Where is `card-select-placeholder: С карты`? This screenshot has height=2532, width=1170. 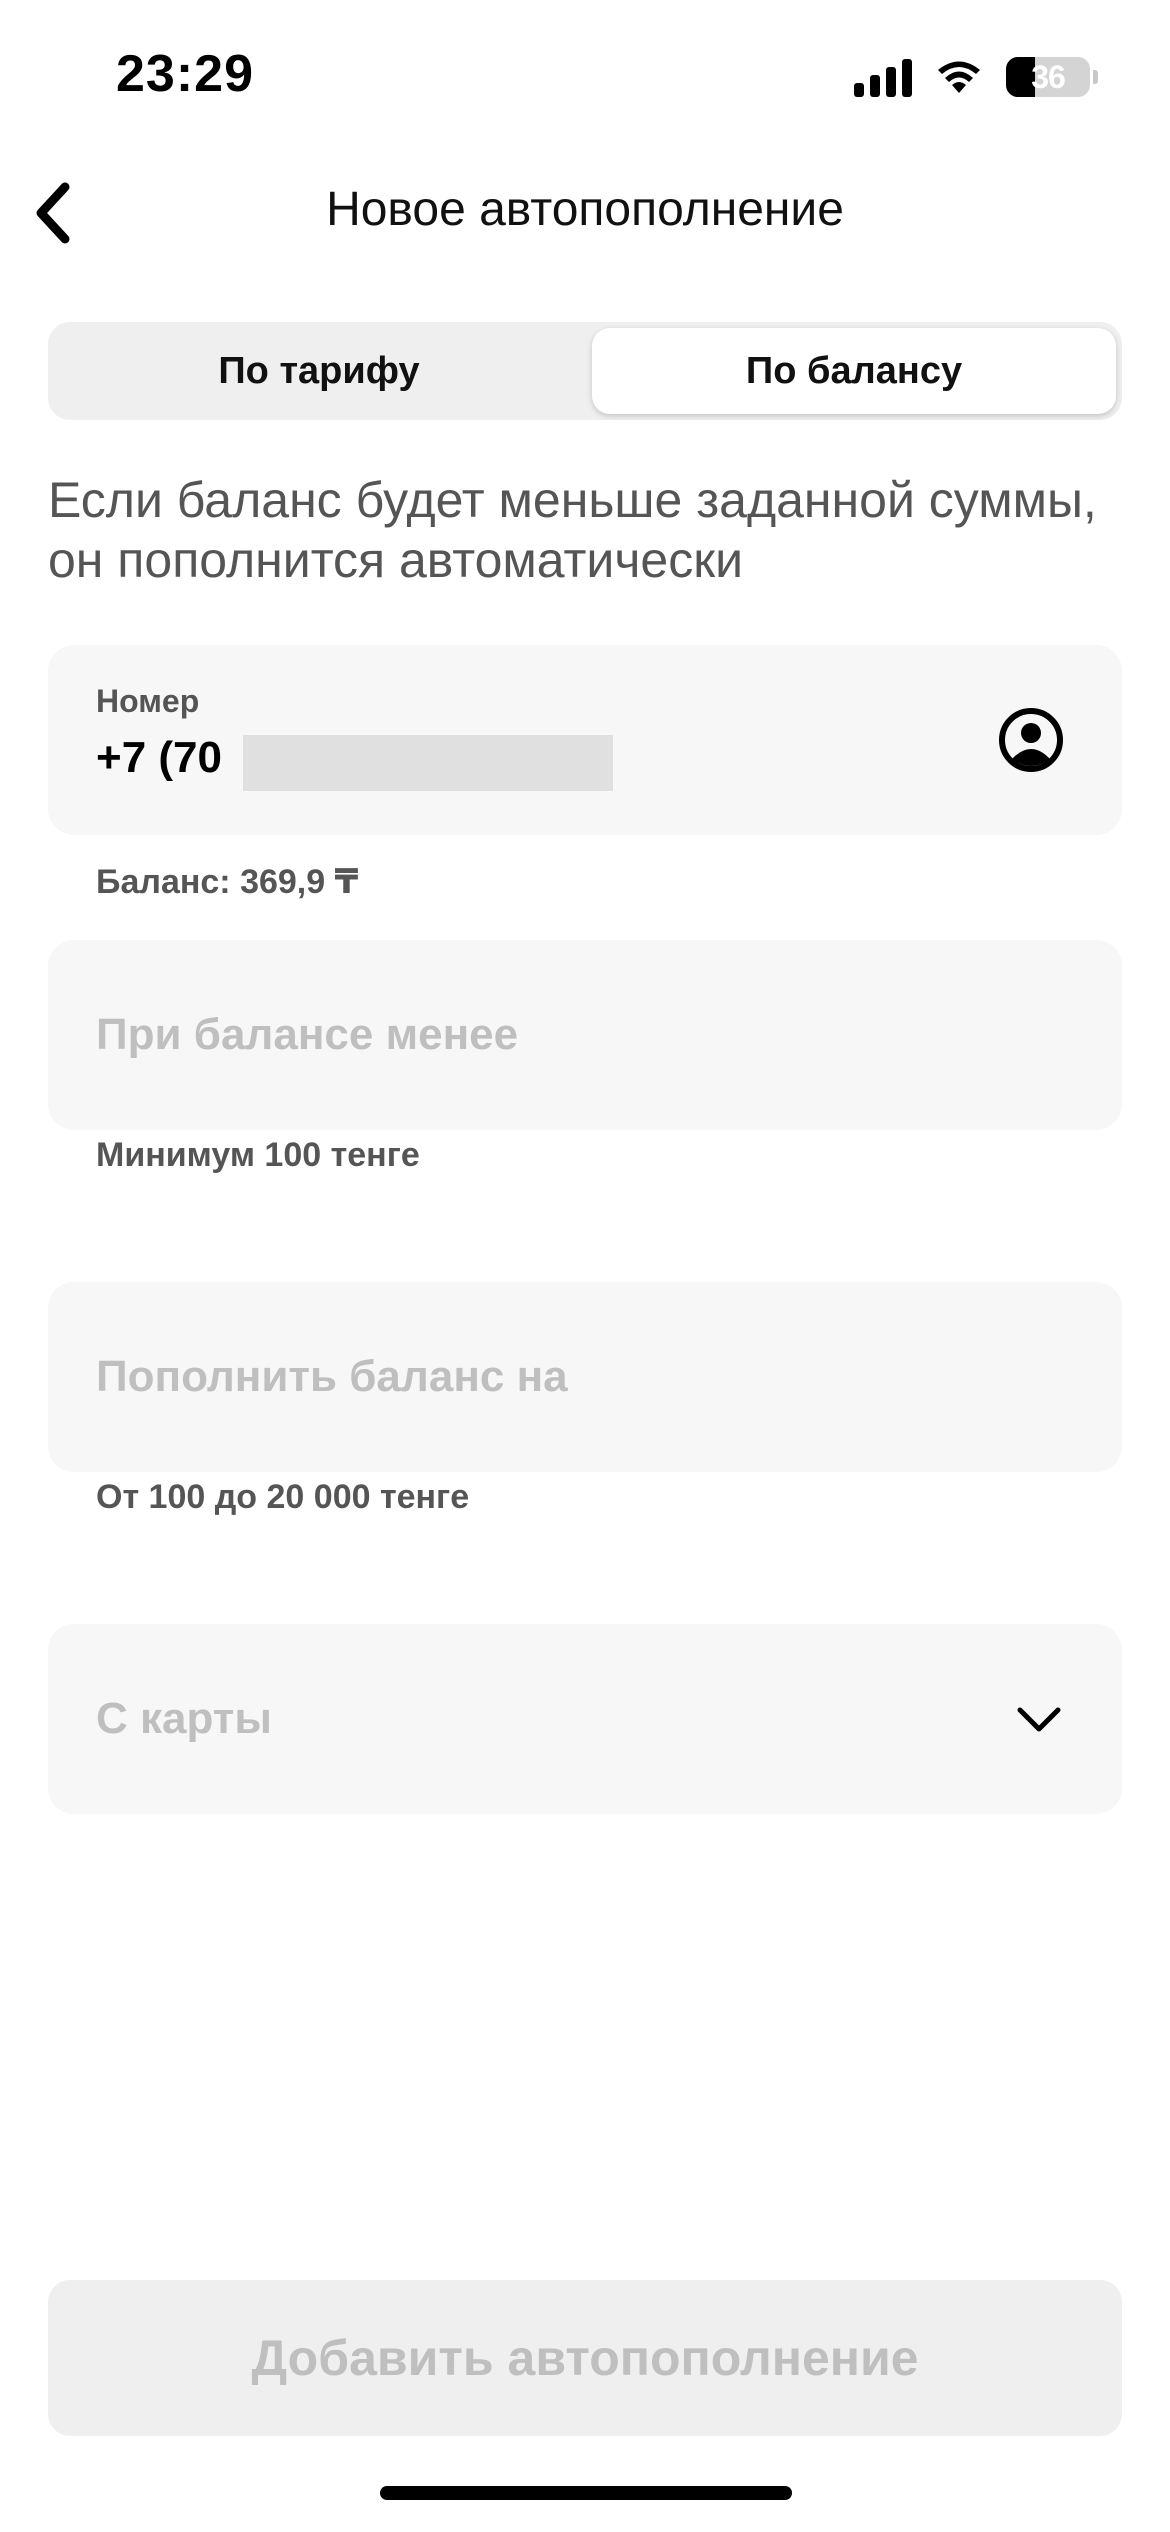 card-select-placeholder: С карты is located at coordinates (184, 1718).